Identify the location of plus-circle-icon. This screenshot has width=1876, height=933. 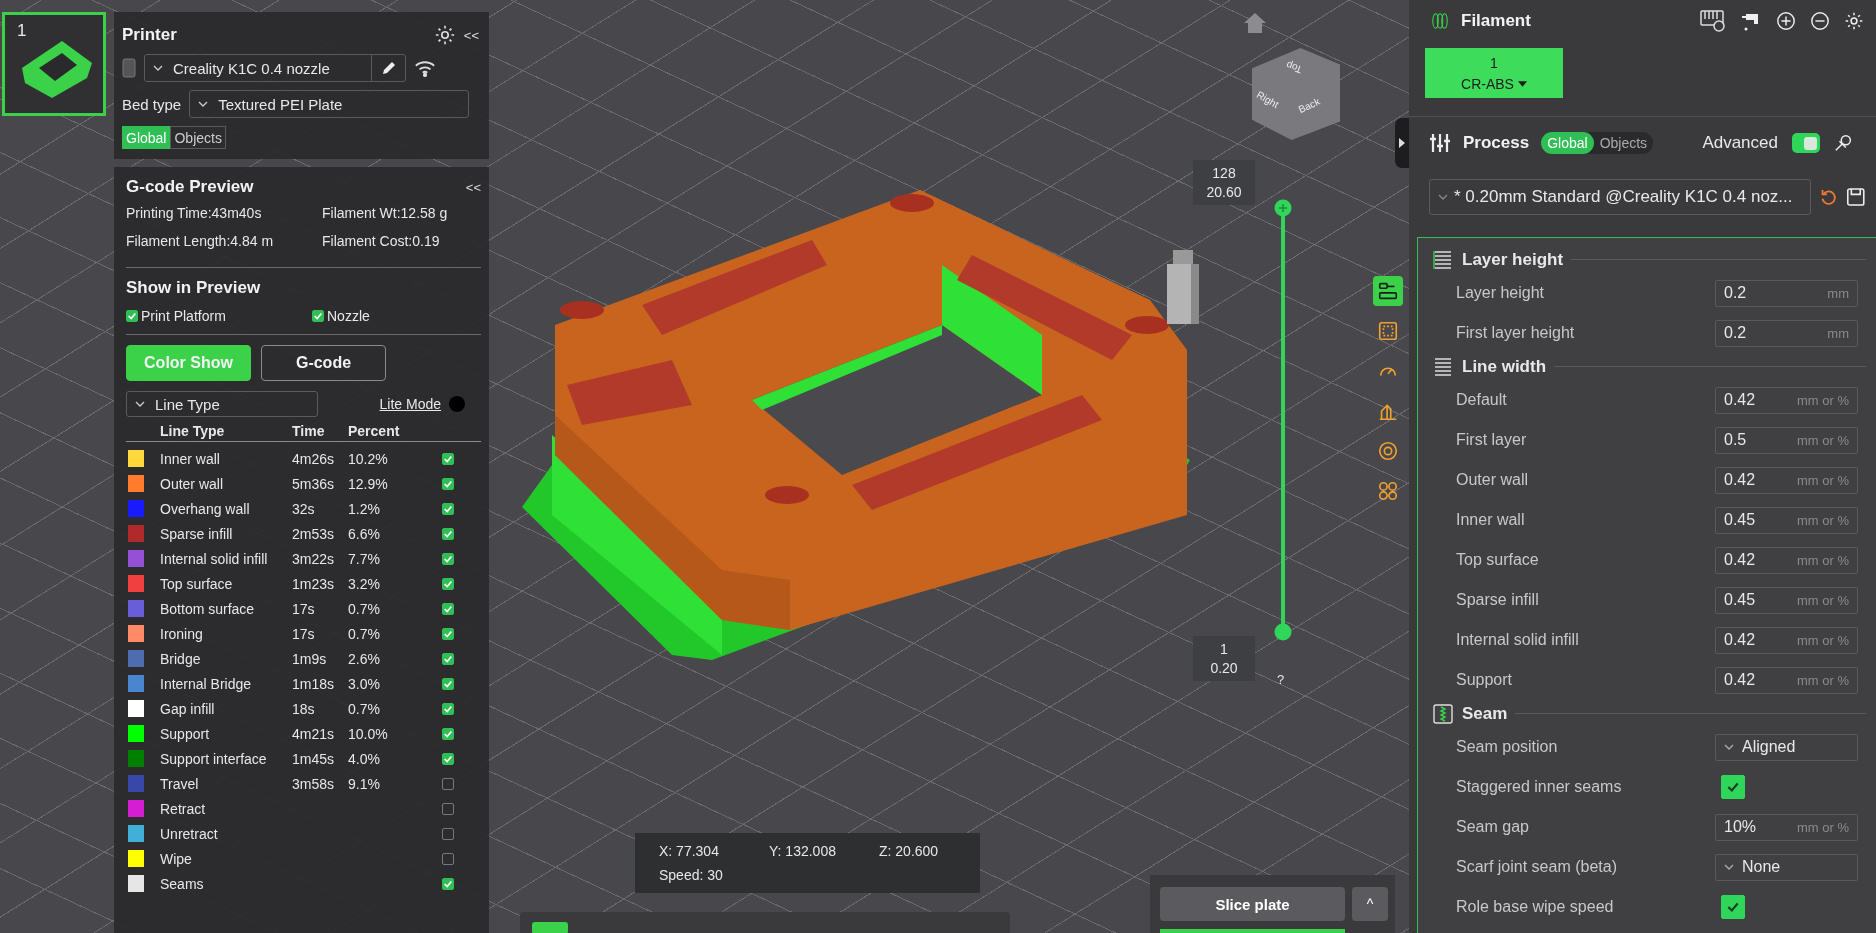
(1786, 21).